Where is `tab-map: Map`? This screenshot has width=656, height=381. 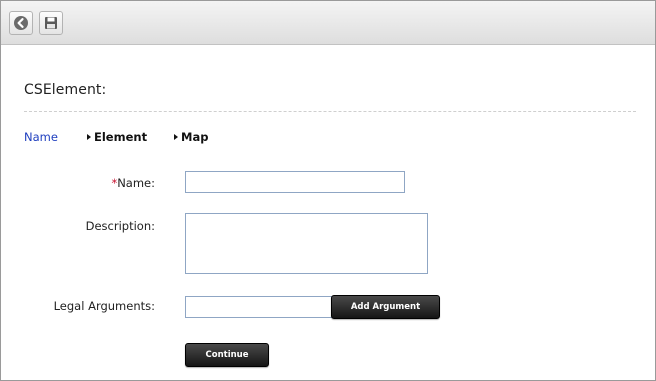 tab-map: Map is located at coordinates (191, 137).